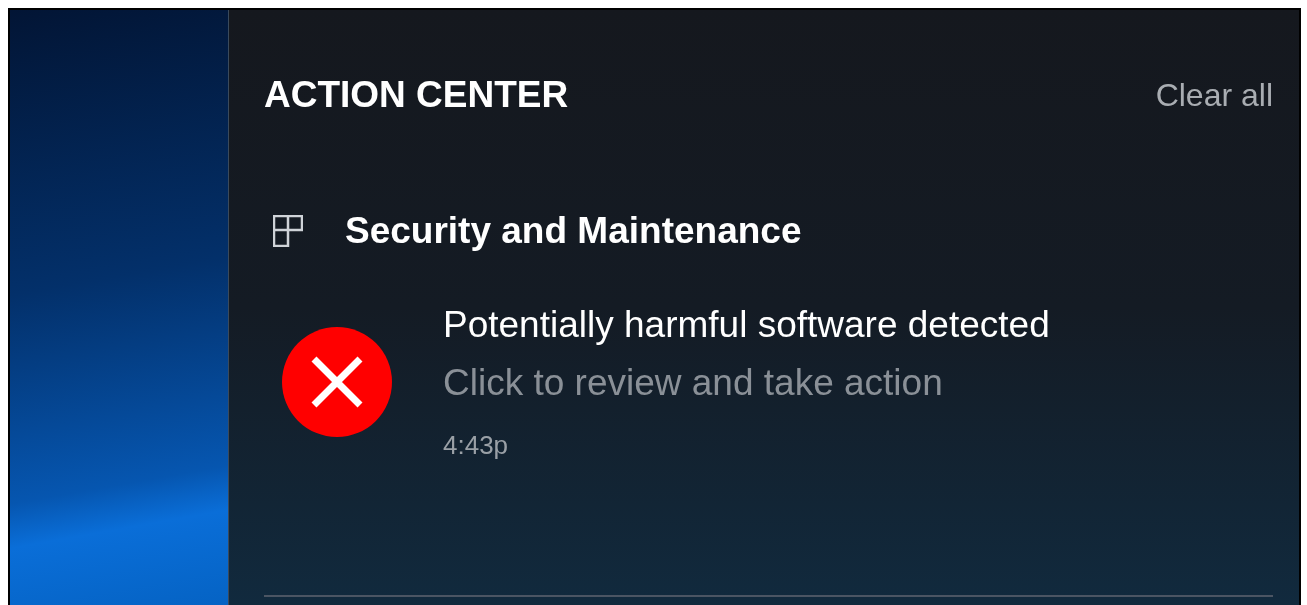 The width and height of the screenshot is (1307, 605). Describe the element at coordinates (746, 325) in the screenshot. I see `notification-title: Potentially harmful software detected` at that location.